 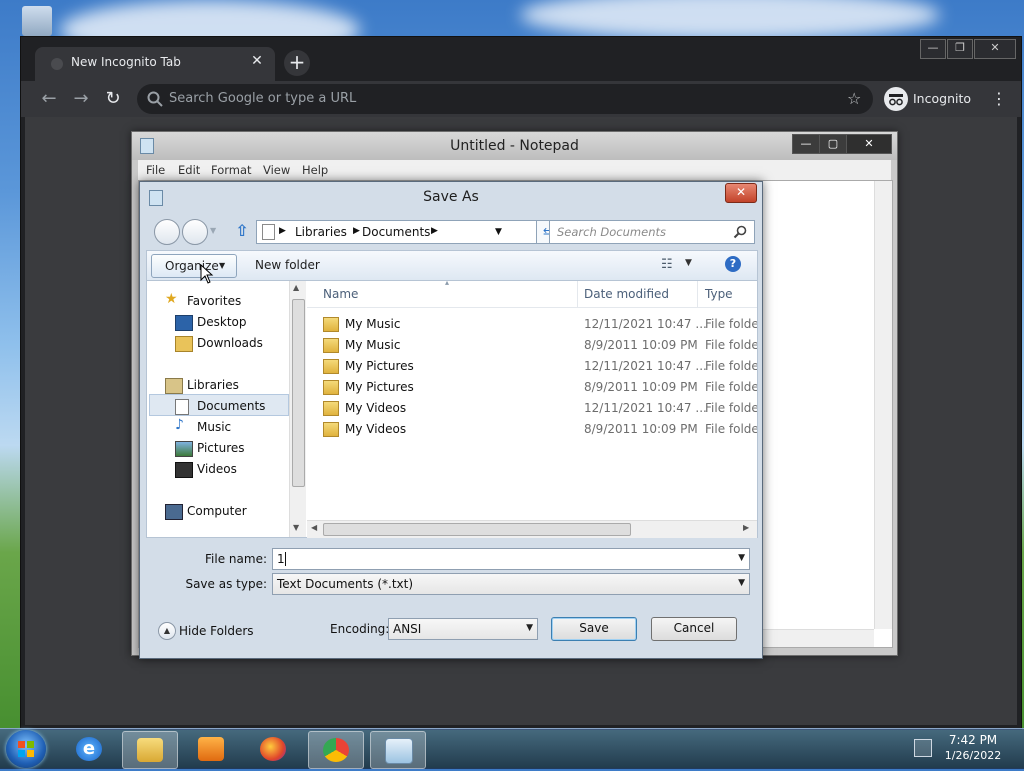 I want to click on recycle-bin-icon, so click(x=37, y=21).